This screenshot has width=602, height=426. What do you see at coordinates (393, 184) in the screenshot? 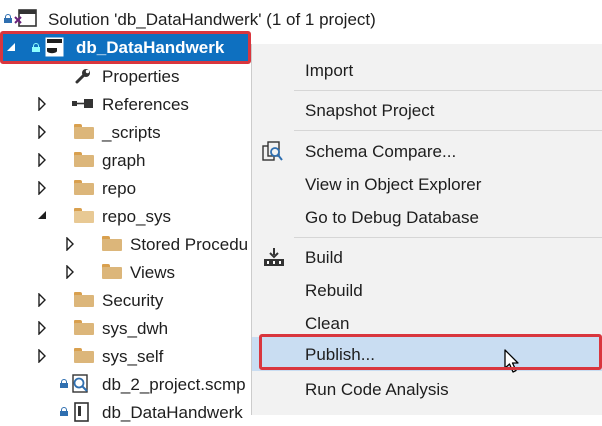
I see `menu-item-label: View in Object Explorer` at bounding box center [393, 184].